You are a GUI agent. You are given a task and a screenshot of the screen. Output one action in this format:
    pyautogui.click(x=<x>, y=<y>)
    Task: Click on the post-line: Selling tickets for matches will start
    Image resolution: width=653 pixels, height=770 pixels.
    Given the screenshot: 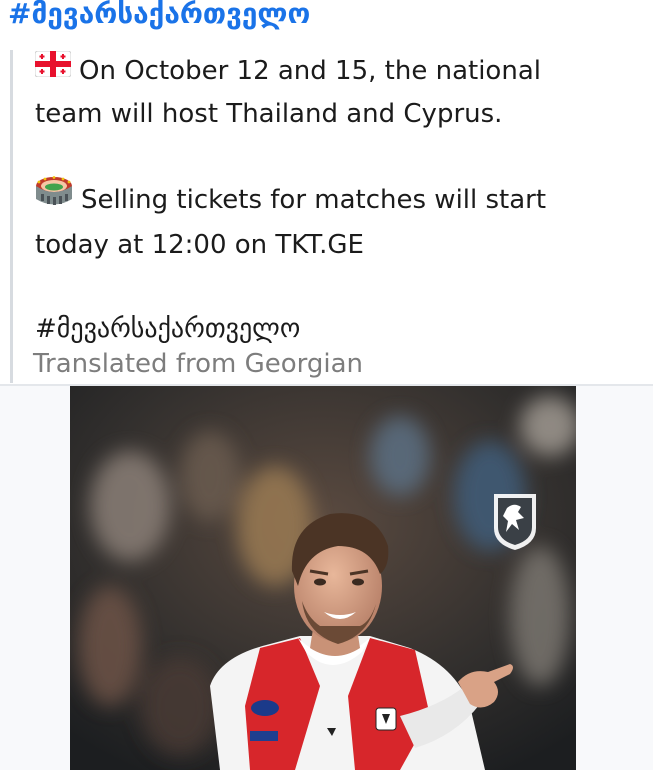 What is the action you would take?
    pyautogui.click(x=335, y=199)
    